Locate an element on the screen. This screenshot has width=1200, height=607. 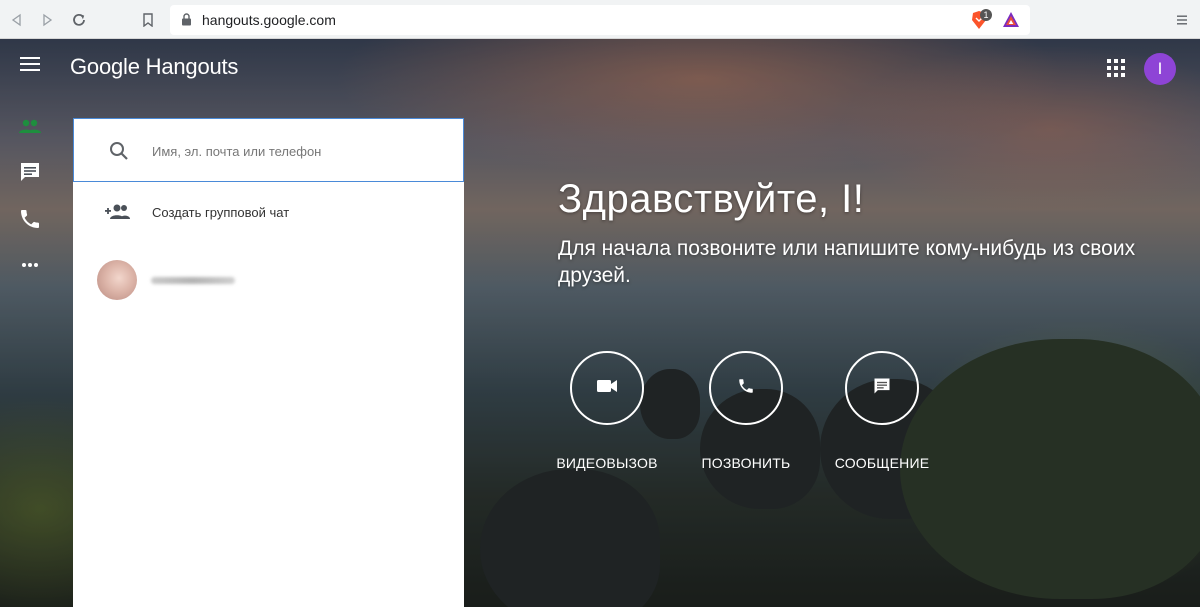
contact-name-redacted is located at coordinates (193, 280).